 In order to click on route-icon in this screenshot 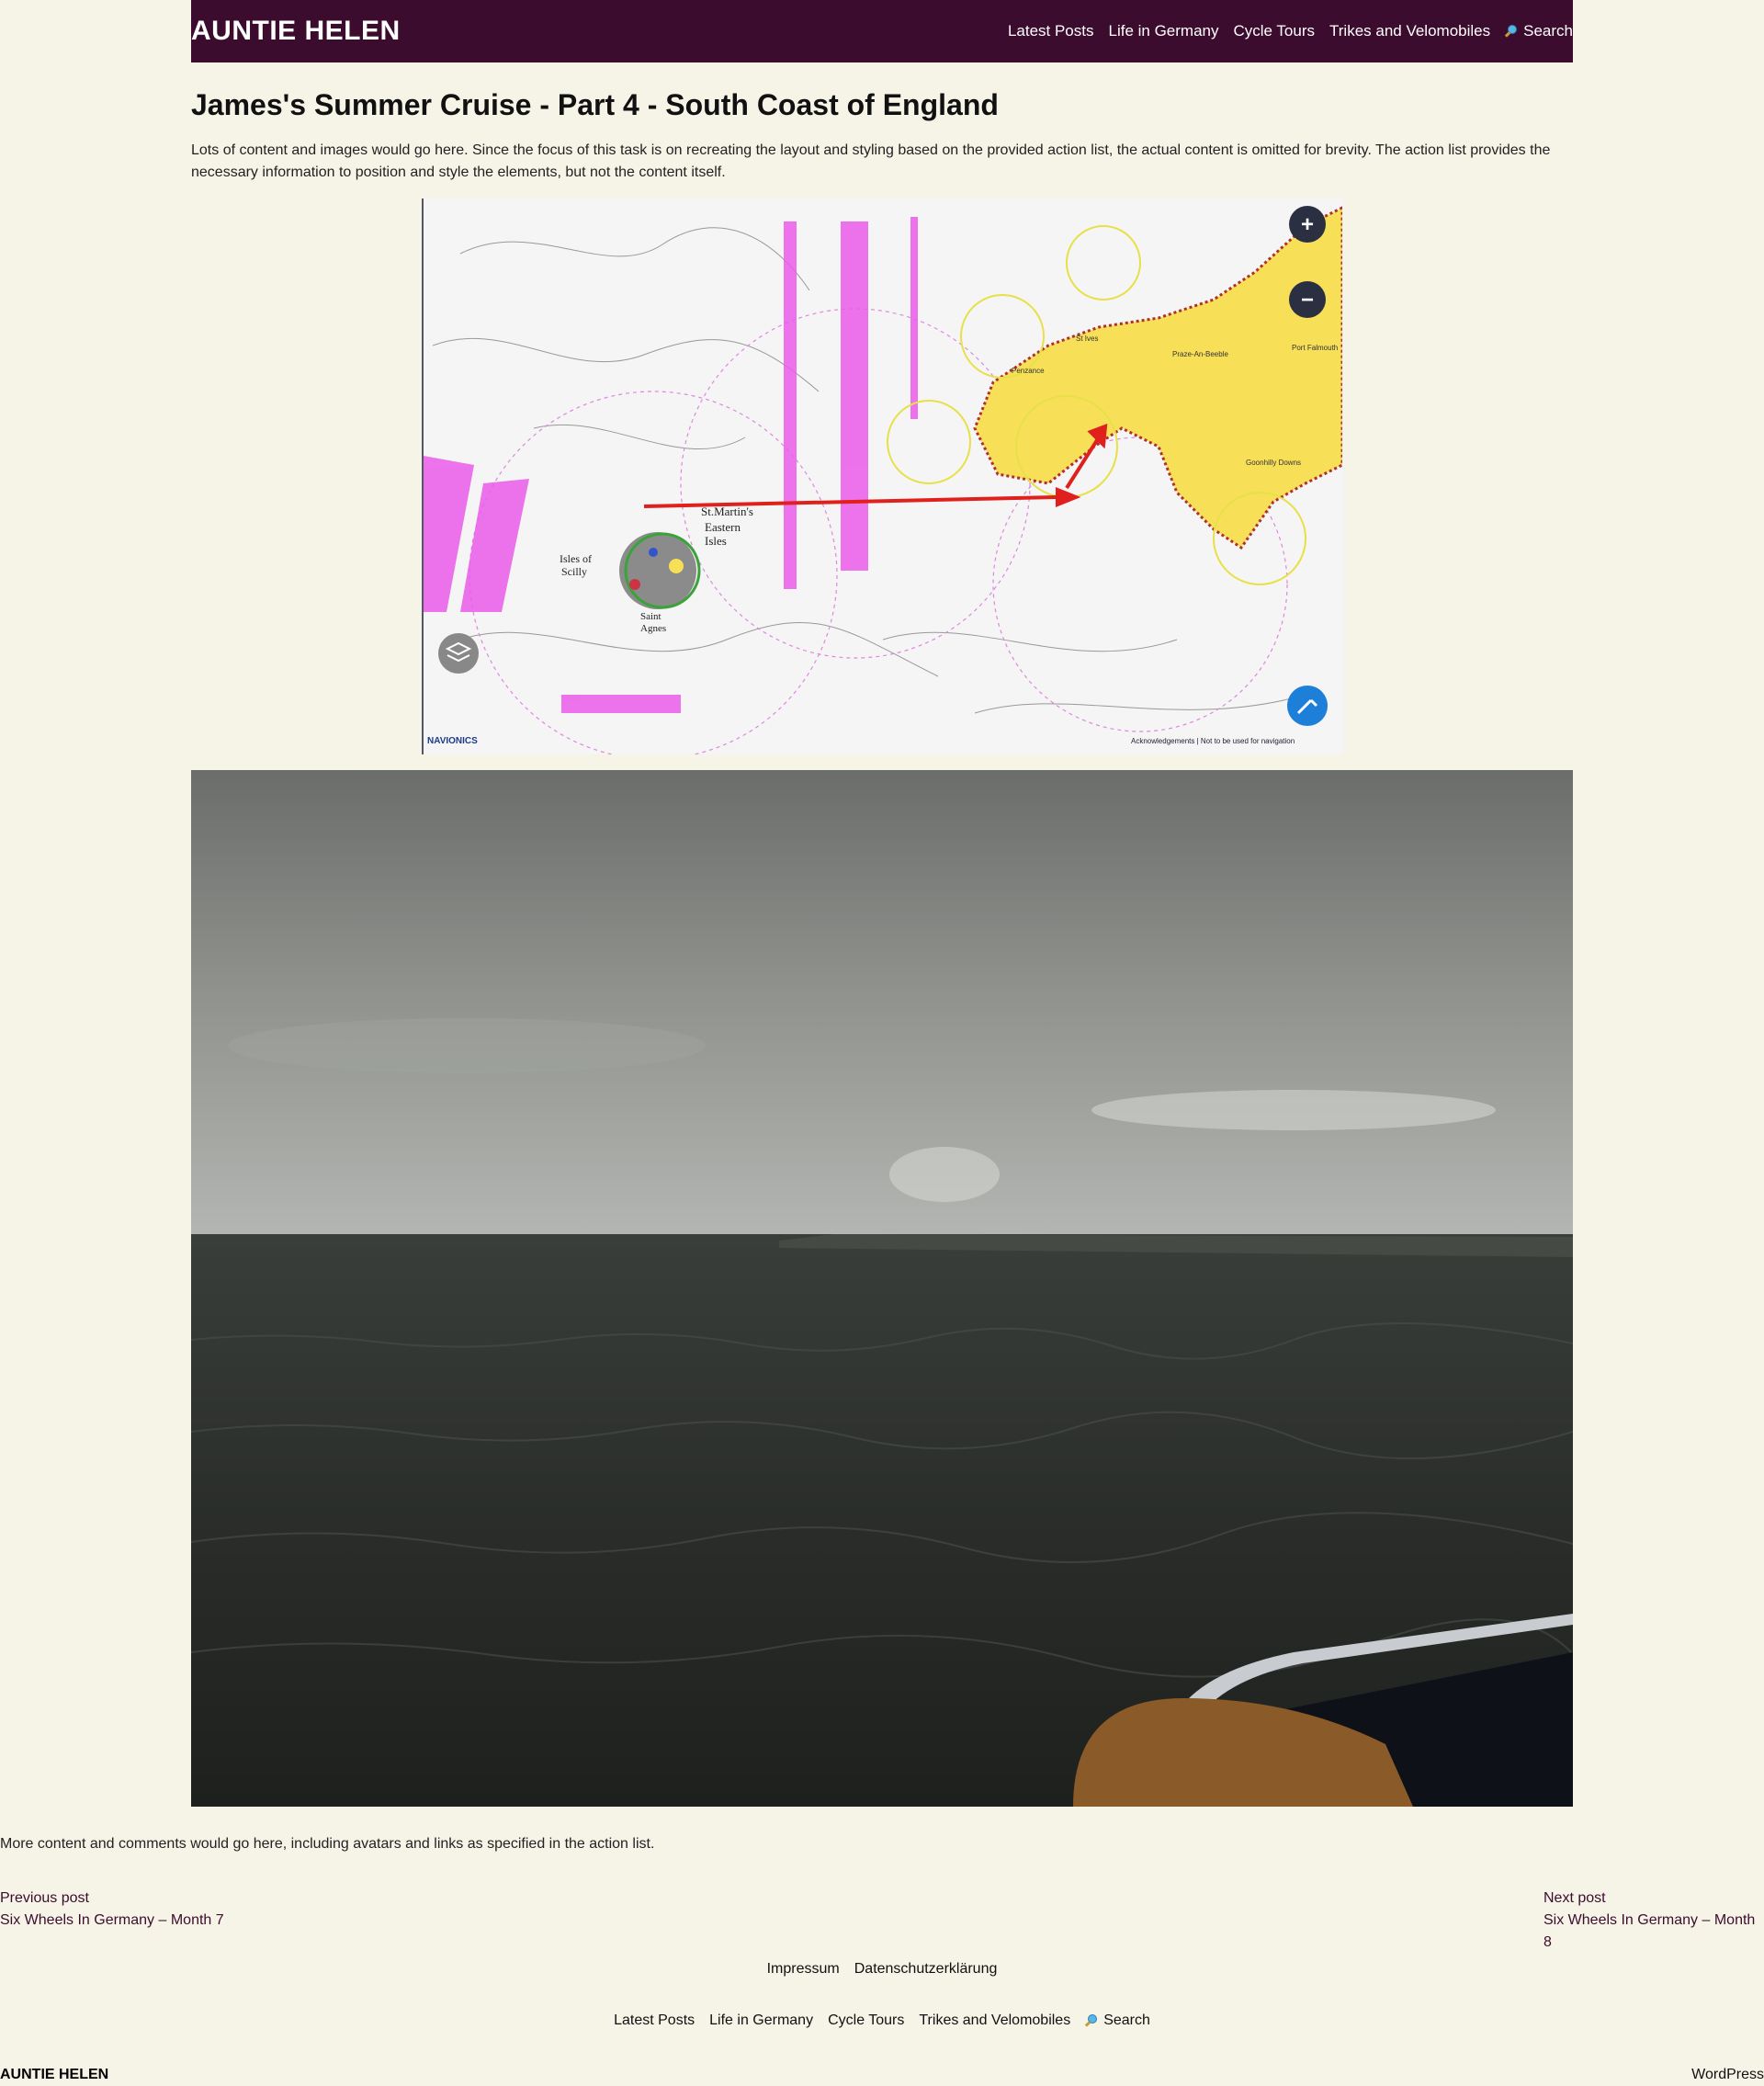, I will do `click(1308, 706)`.